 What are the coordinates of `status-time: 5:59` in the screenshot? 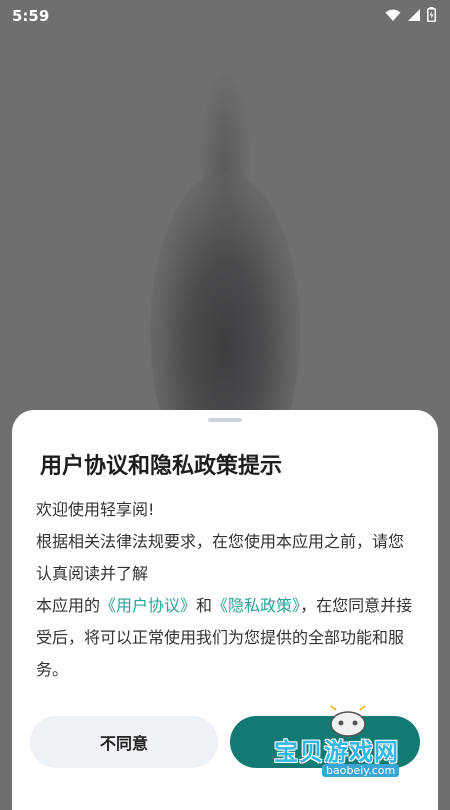 It's located at (31, 16).